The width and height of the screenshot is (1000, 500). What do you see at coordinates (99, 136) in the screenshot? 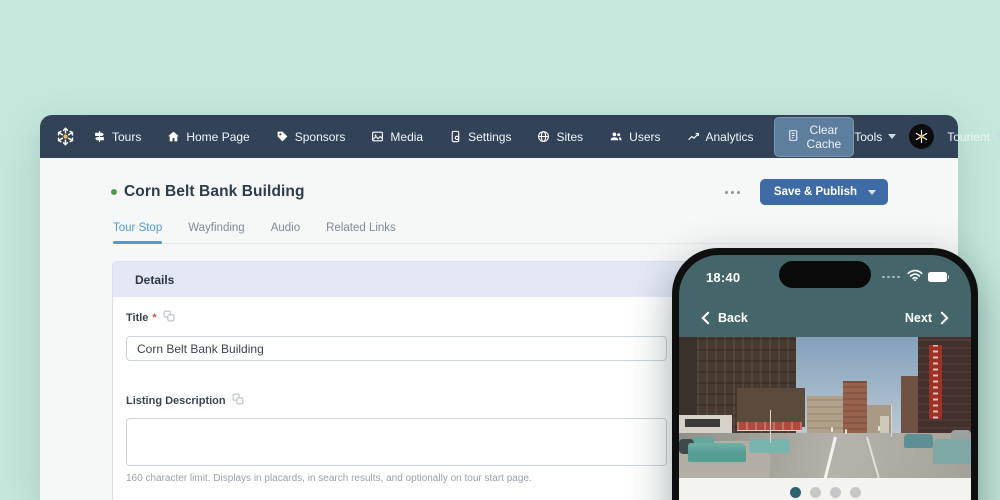
I see `signpost-icon` at bounding box center [99, 136].